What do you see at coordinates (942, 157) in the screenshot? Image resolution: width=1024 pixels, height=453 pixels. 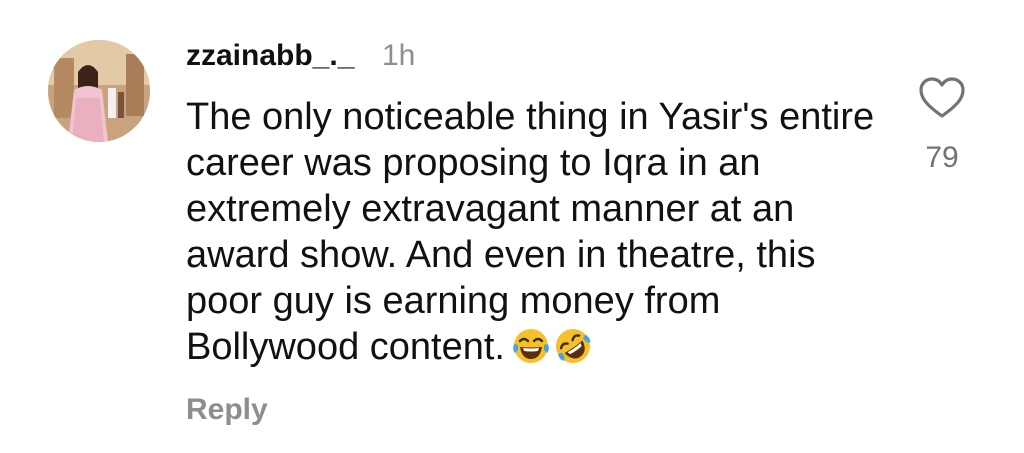 I see `like-count: 79` at bounding box center [942, 157].